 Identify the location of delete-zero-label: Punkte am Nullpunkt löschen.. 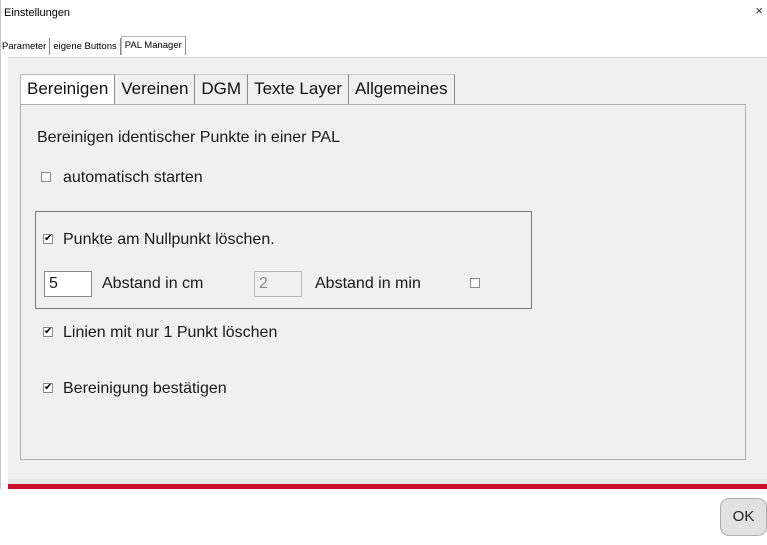
(169, 239).